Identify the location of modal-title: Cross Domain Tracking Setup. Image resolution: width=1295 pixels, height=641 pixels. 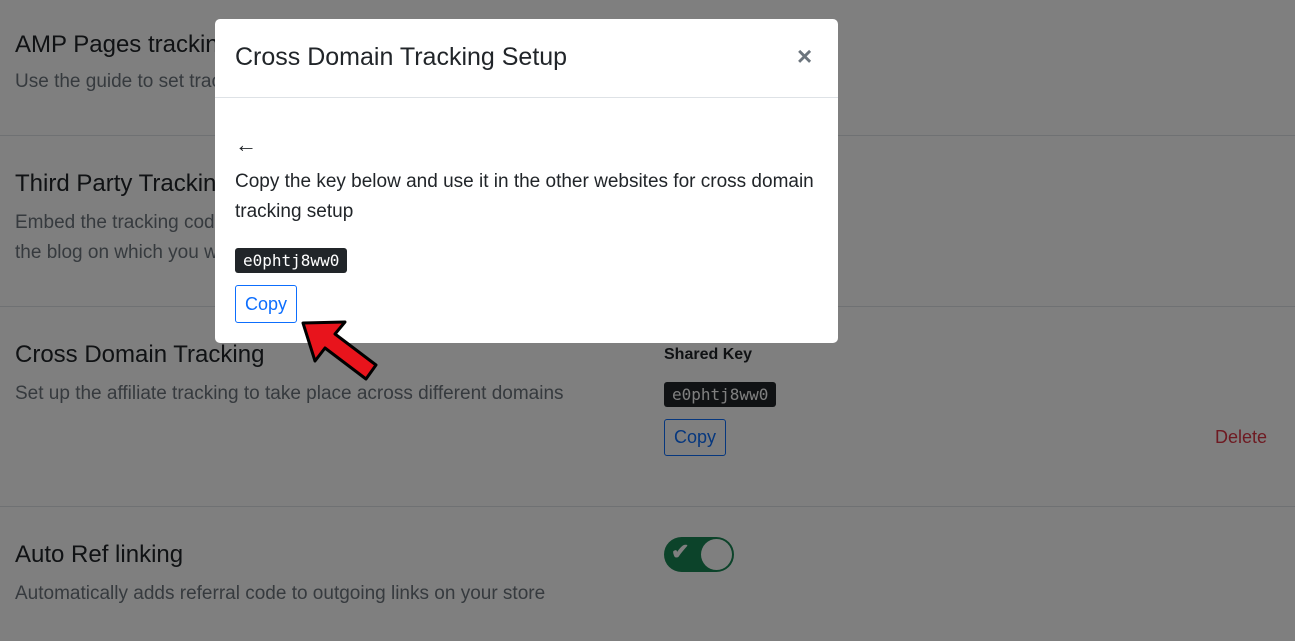
(401, 57).